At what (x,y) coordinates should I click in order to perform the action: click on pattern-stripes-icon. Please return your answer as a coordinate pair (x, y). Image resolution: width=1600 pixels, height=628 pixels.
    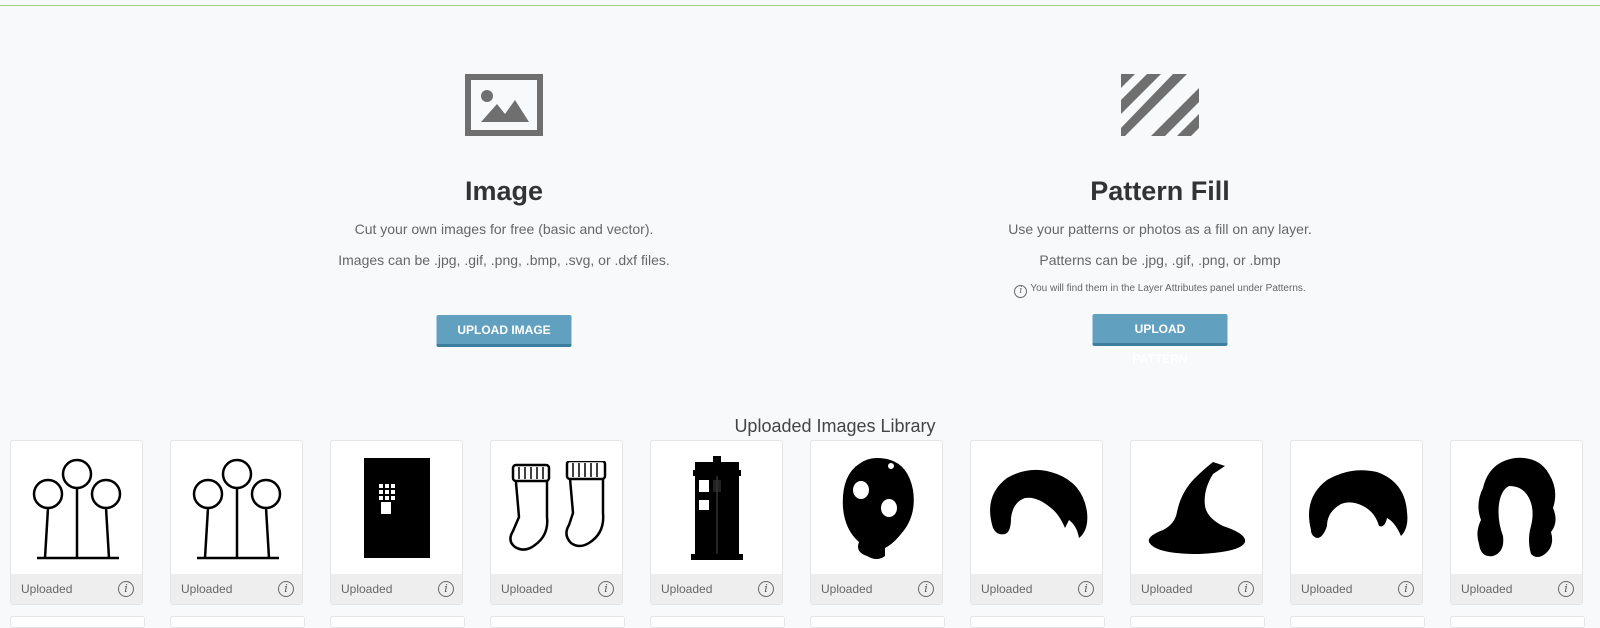
    Looking at the image, I should click on (1160, 105).